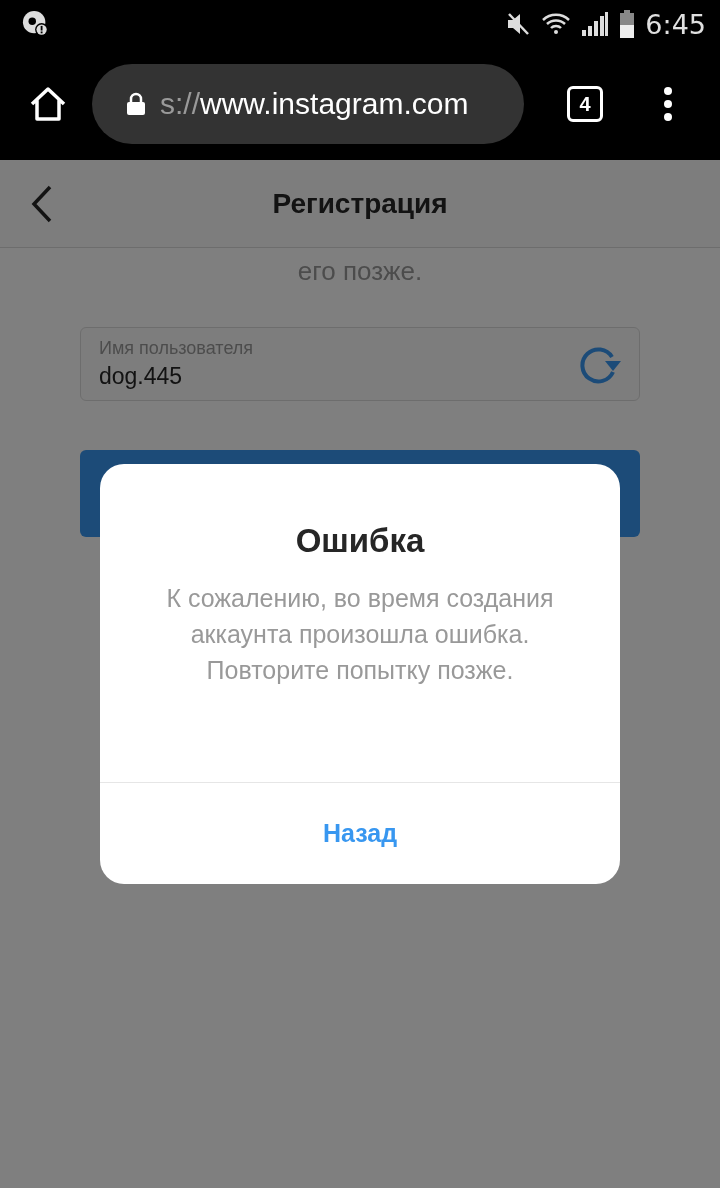 This screenshot has height=1188, width=720. I want to click on dialog-message: К сожалению, во время создания аккаунта произошла ошибка. Повторите попытку позже., so click(360, 634).